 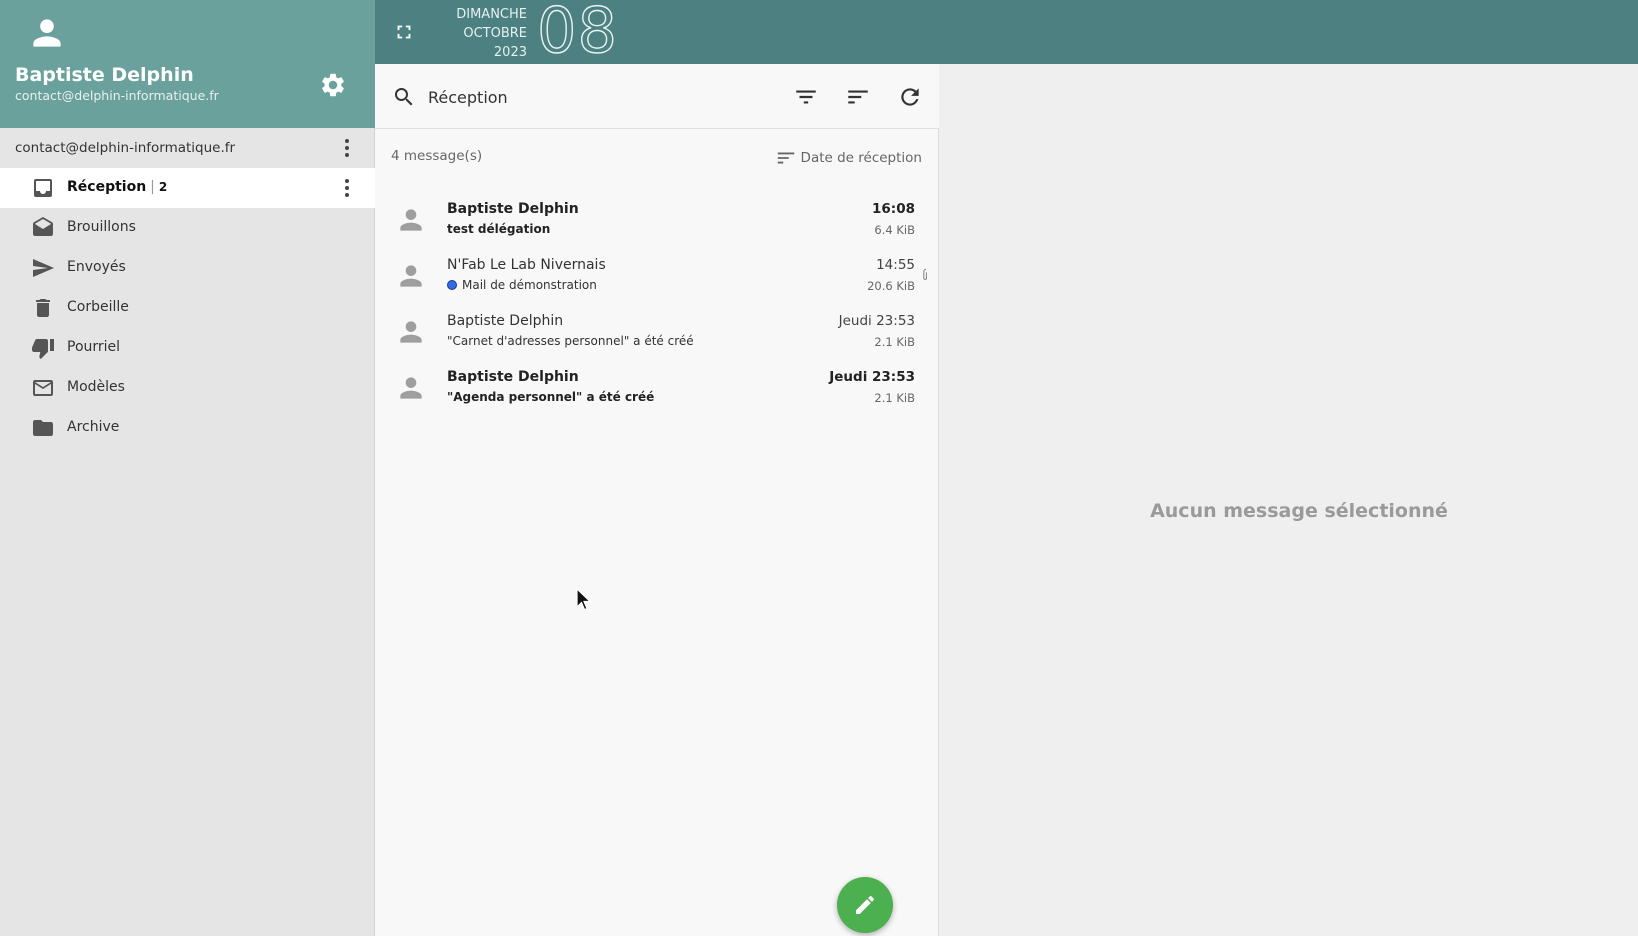 What do you see at coordinates (522, 285) in the screenshot?
I see `message-subject: Mail de démonstration` at bounding box center [522, 285].